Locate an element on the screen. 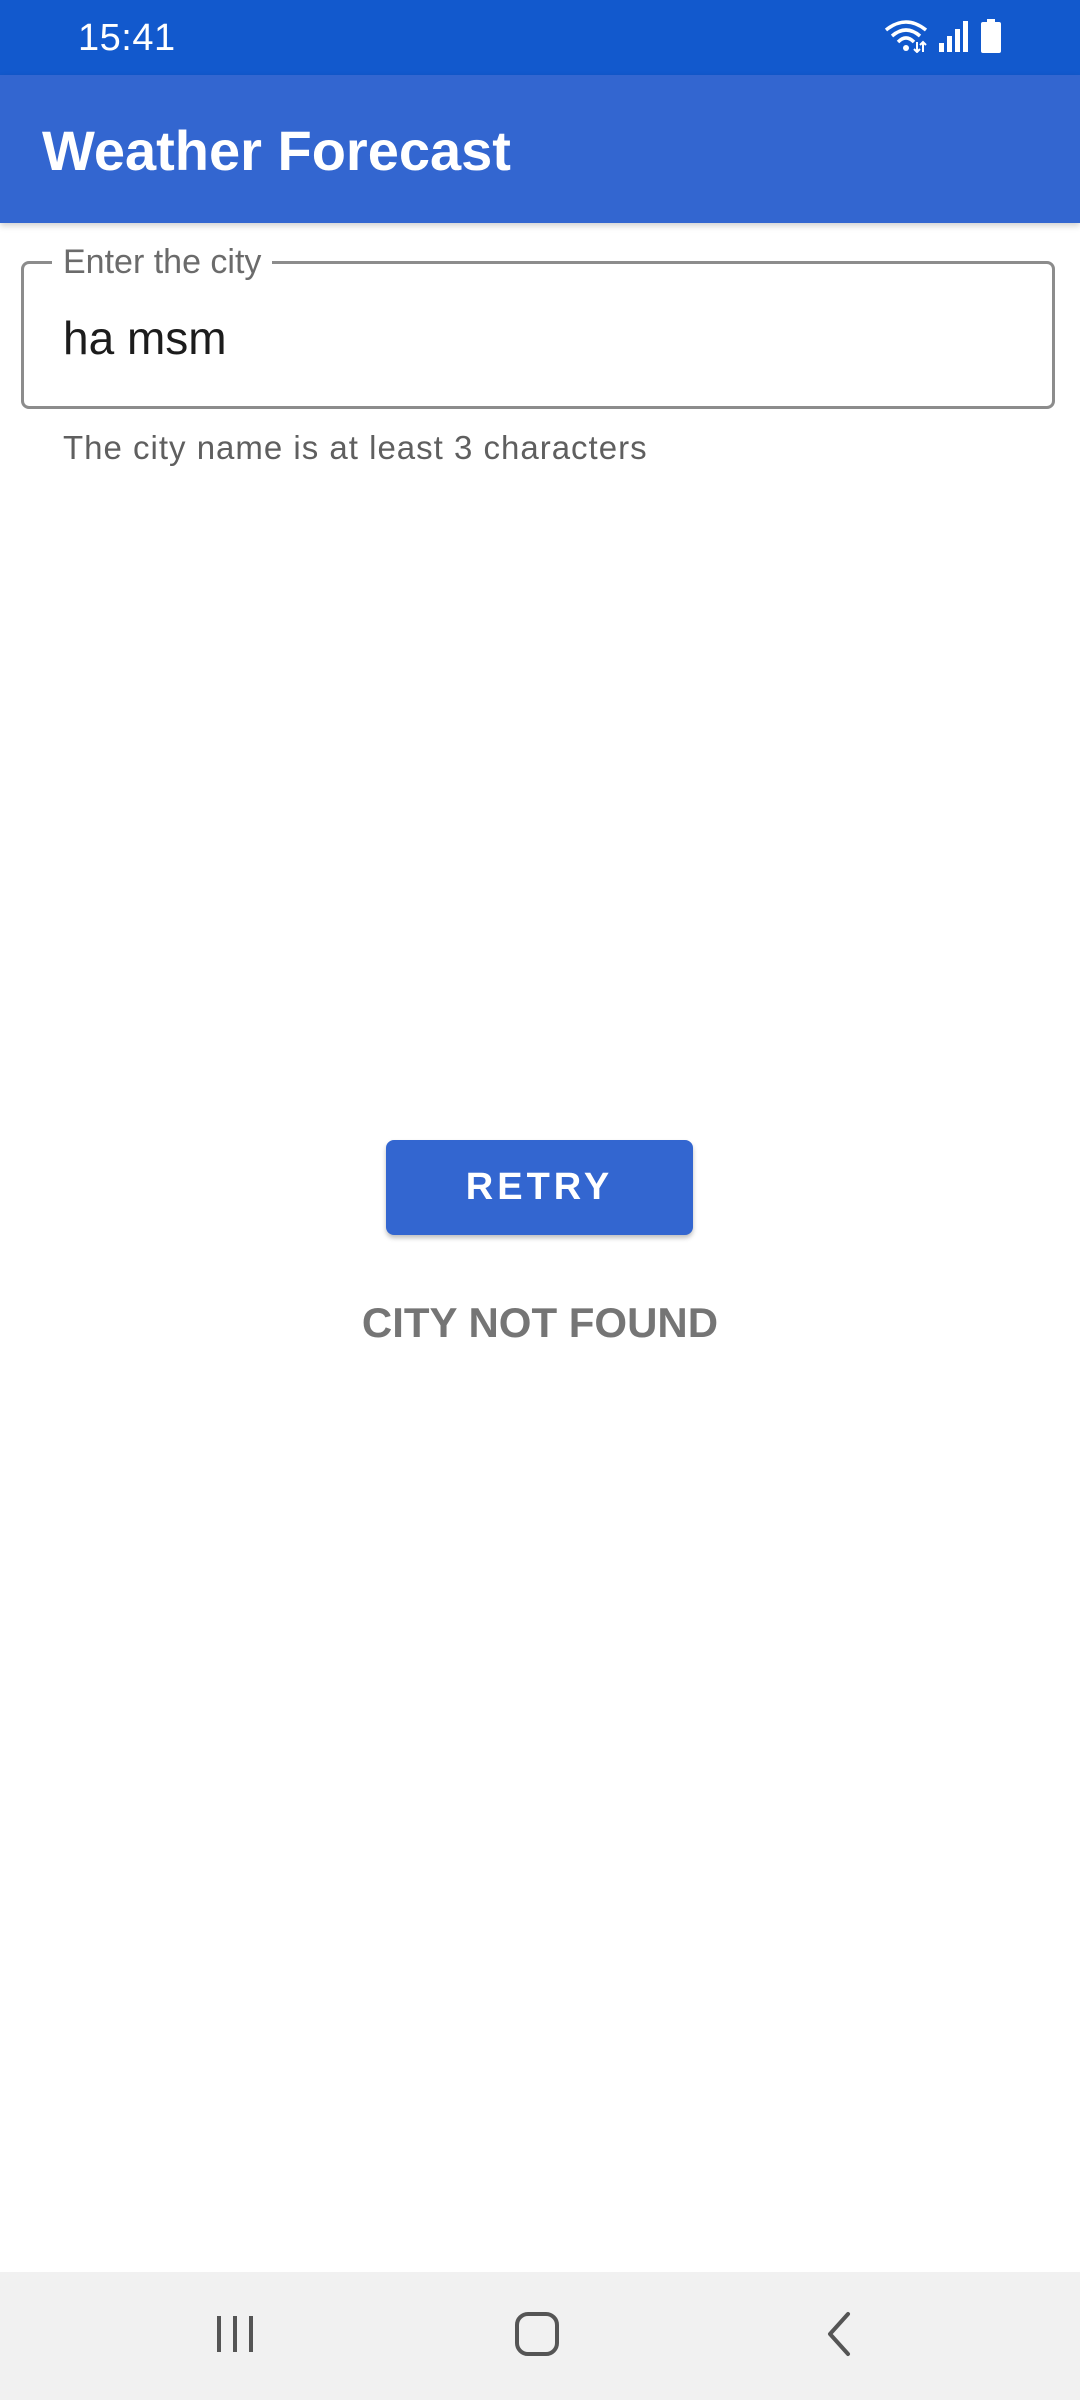  home-button is located at coordinates (537, 2336).